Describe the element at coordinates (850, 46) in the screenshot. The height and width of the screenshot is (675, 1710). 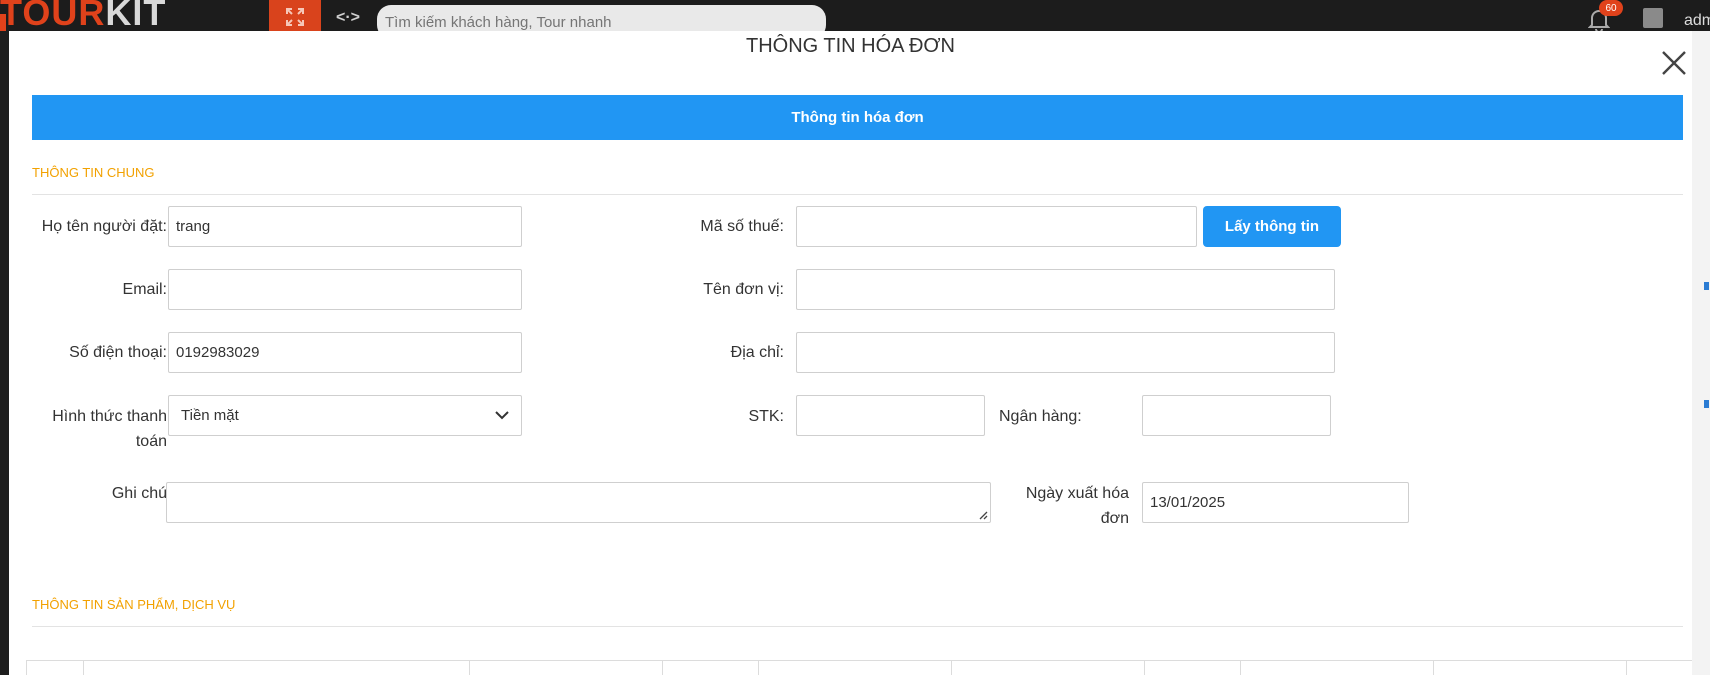
I see `modal-title: THÔNG TIN HÓA ĐƠN` at that location.